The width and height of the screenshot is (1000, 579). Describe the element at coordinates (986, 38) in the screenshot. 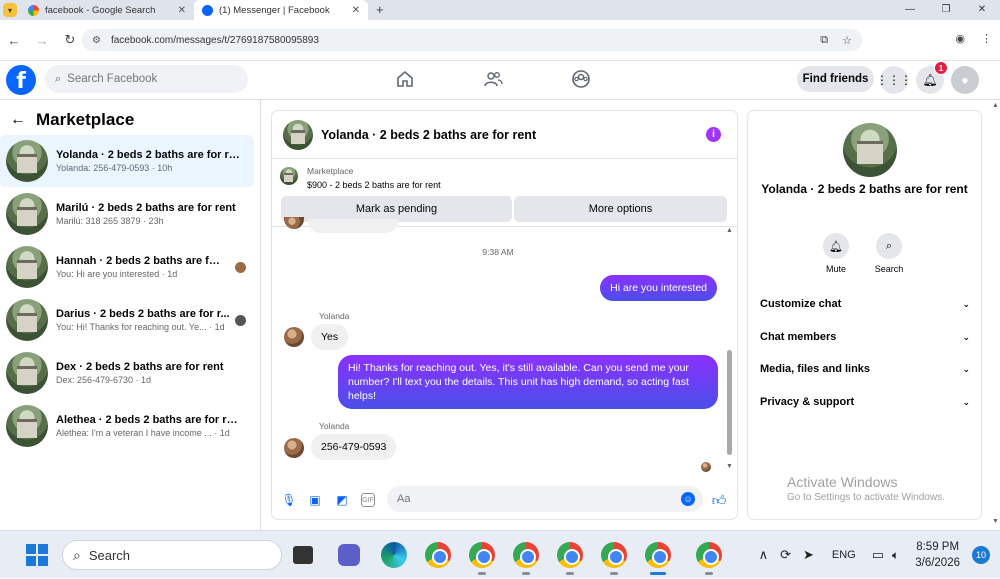

I see `browser-menu-icon: ⋮` at that location.